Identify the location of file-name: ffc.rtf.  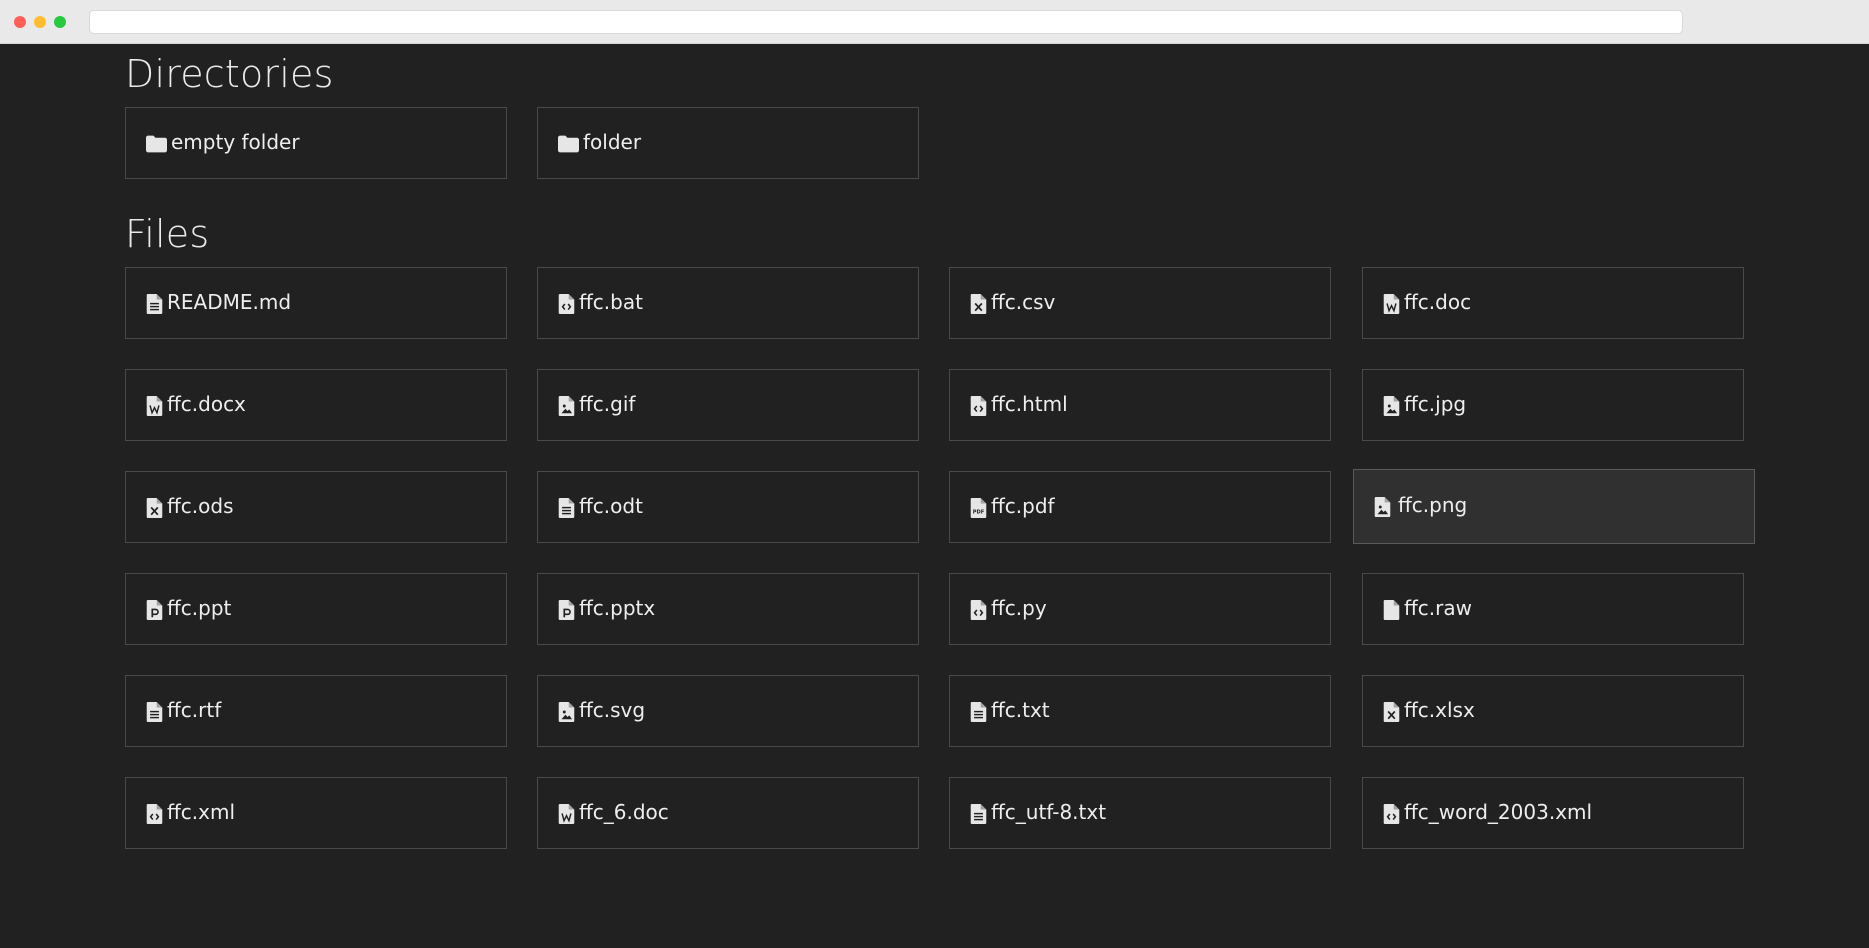
(194, 710).